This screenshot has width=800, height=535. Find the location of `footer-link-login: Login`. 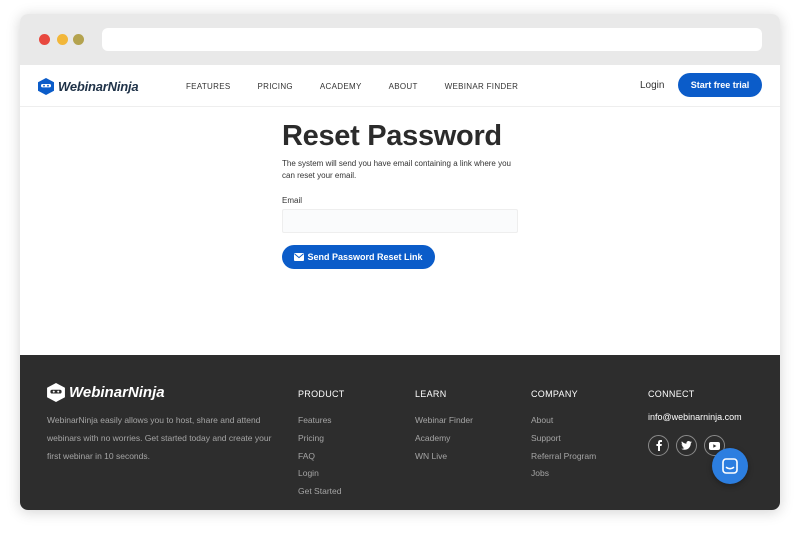

footer-link-login: Login is located at coordinates (321, 474).